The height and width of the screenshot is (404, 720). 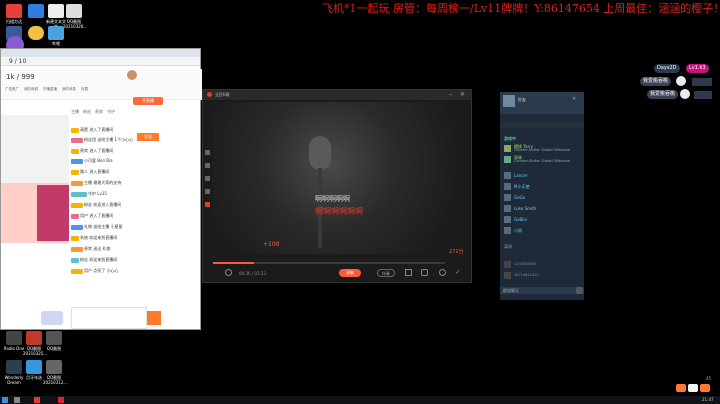 I want to click on nav-tab: 我的商城, so click(x=31, y=91).